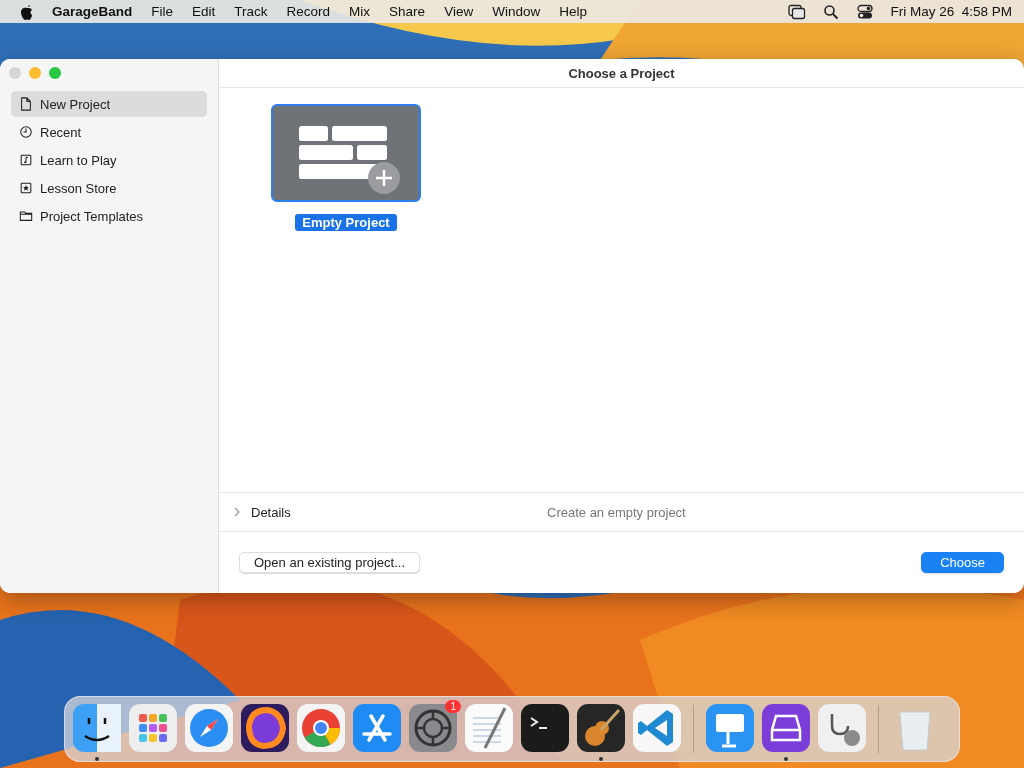  What do you see at coordinates (109, 188) in the screenshot?
I see `sidebar-item: Lesson Store` at bounding box center [109, 188].